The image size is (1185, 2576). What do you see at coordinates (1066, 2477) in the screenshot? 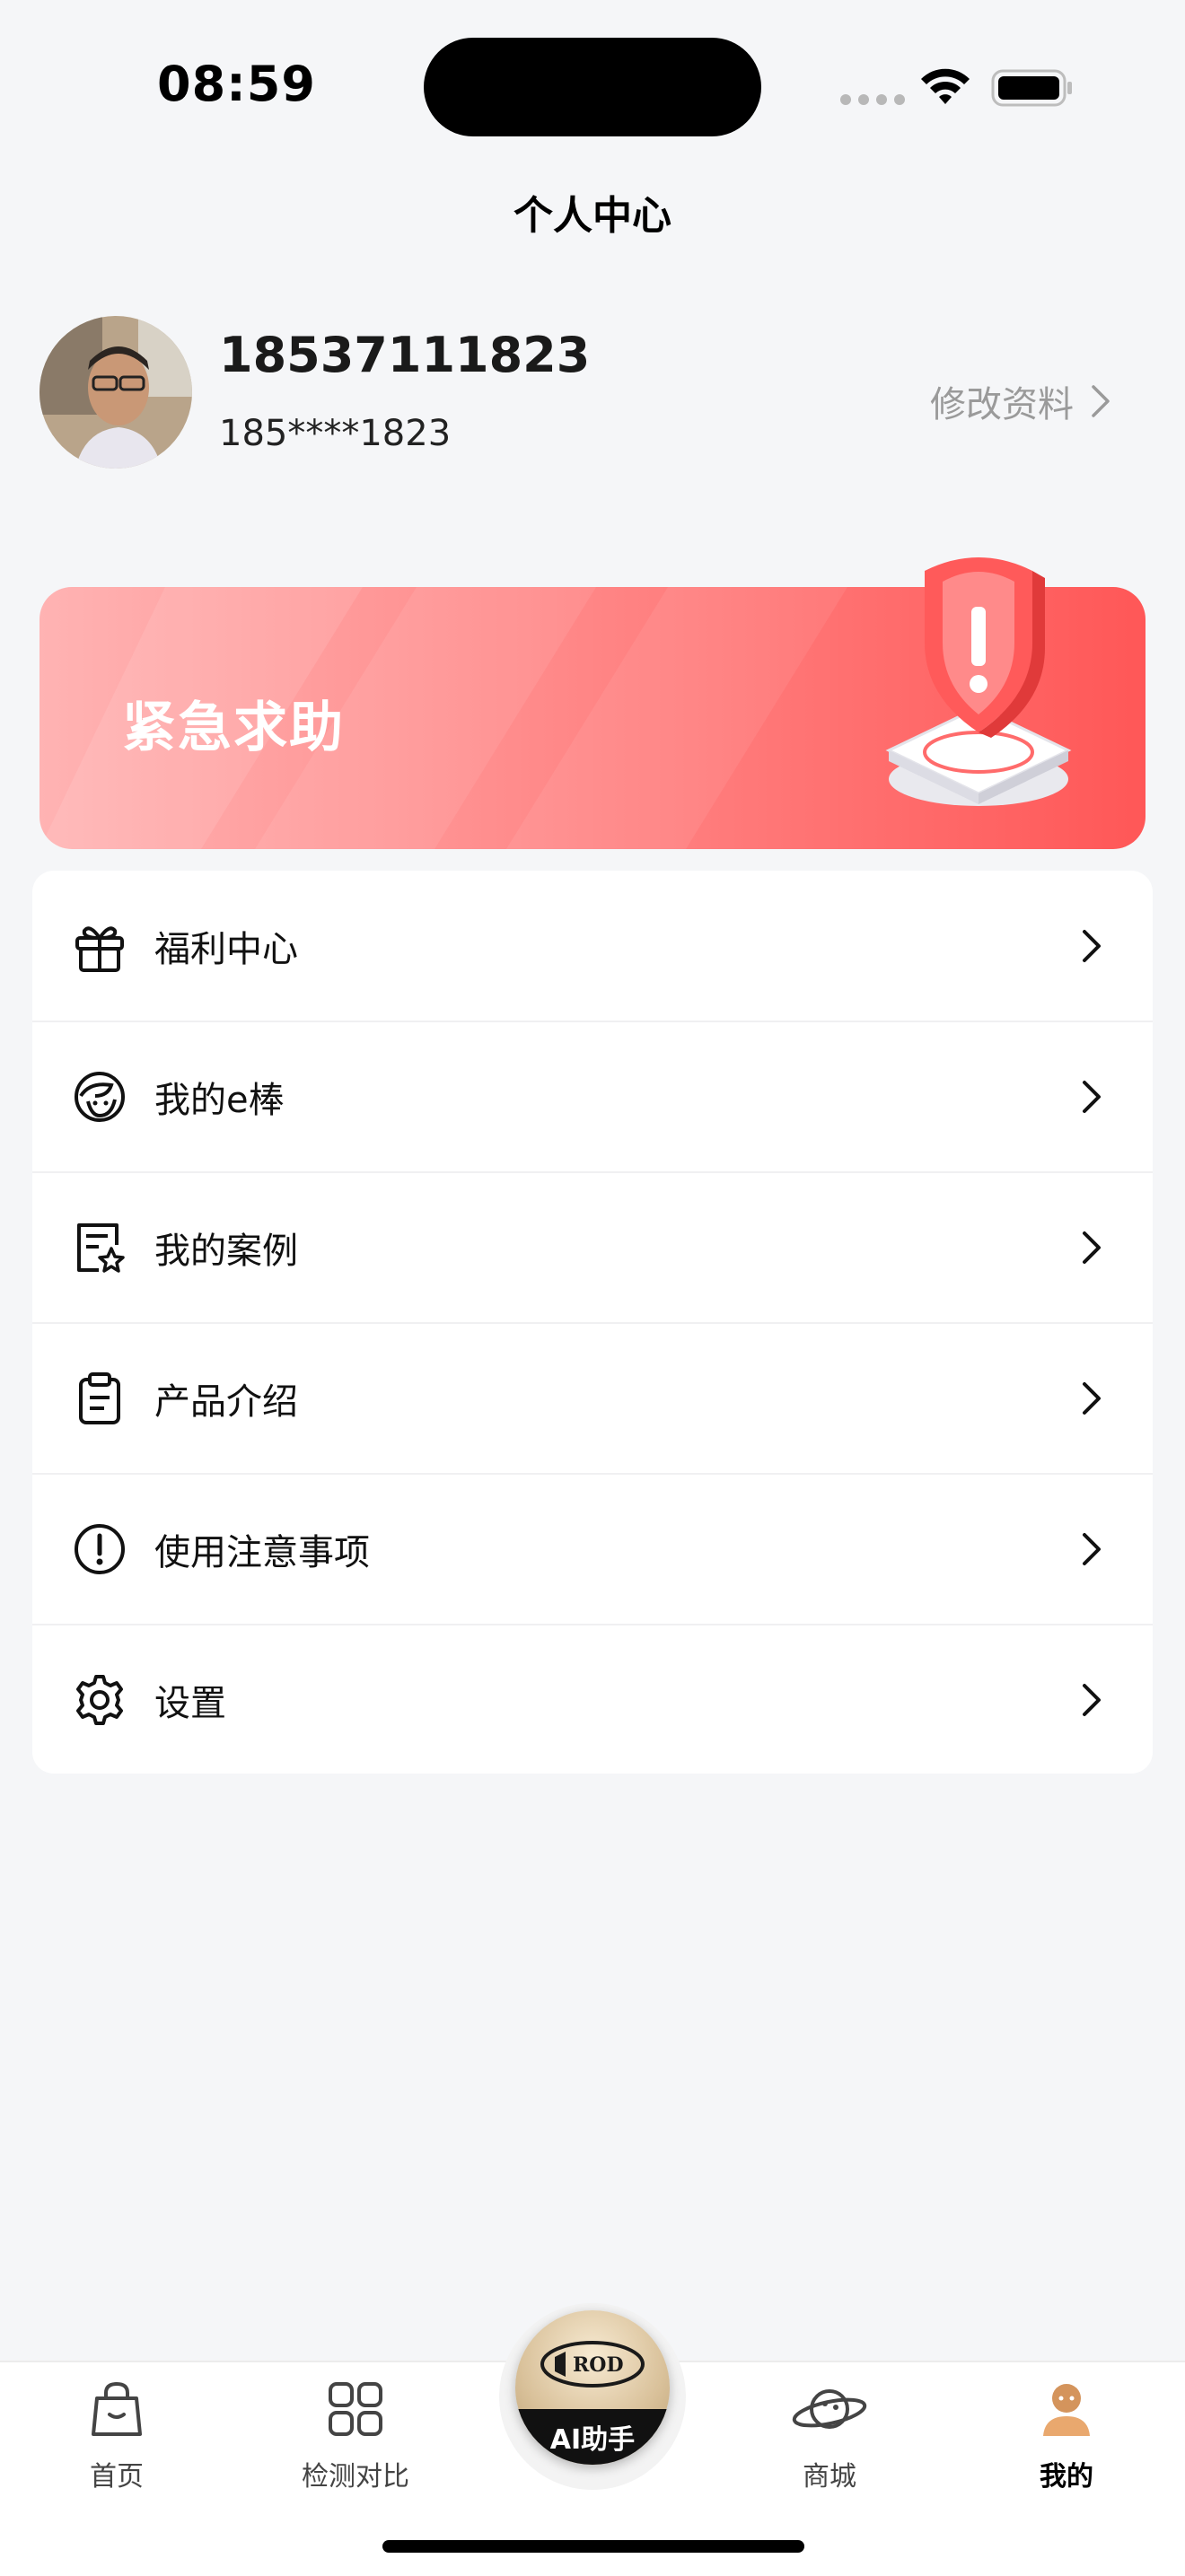
I see `tab-label: 我的` at bounding box center [1066, 2477].